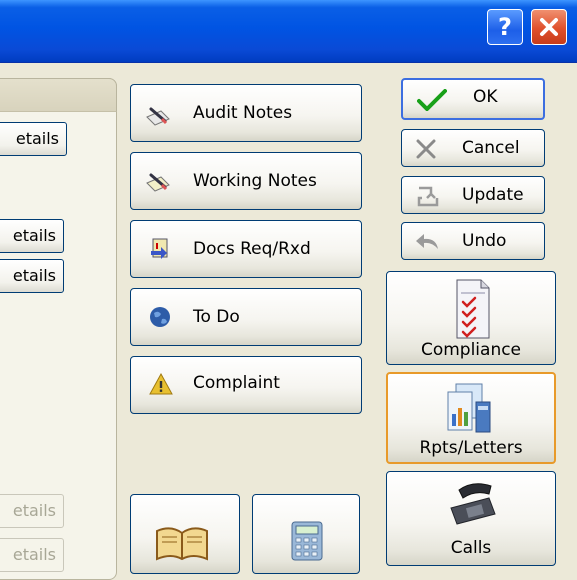  I want to click on help-button: ?, so click(505, 27).